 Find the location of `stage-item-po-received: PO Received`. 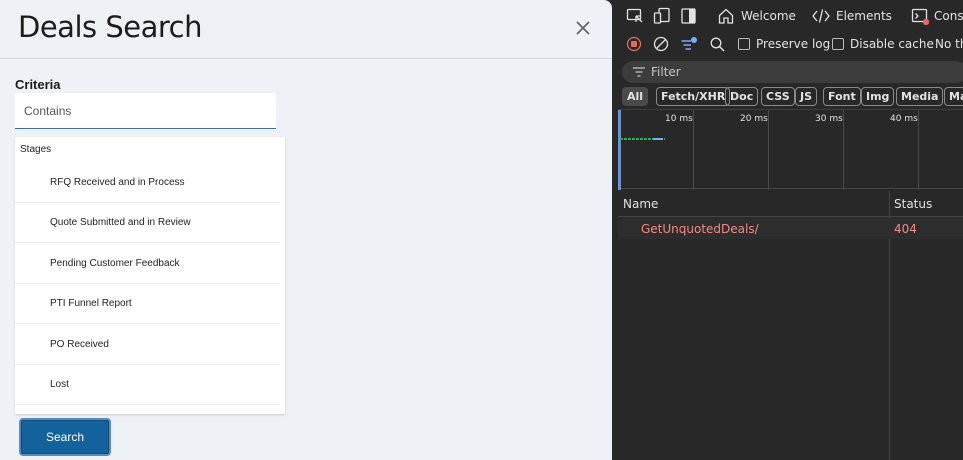

stage-item-po-received: PO Received is located at coordinates (147, 345).